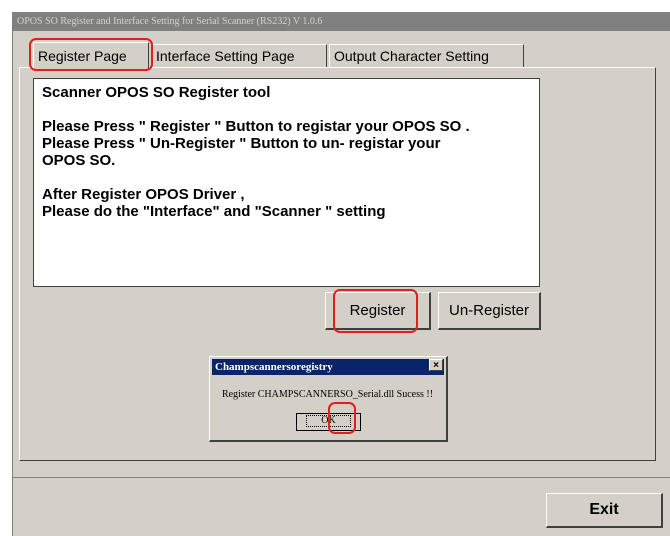 This screenshot has width=670, height=536. Describe the element at coordinates (378, 311) in the screenshot. I see `register-button: Register` at that location.